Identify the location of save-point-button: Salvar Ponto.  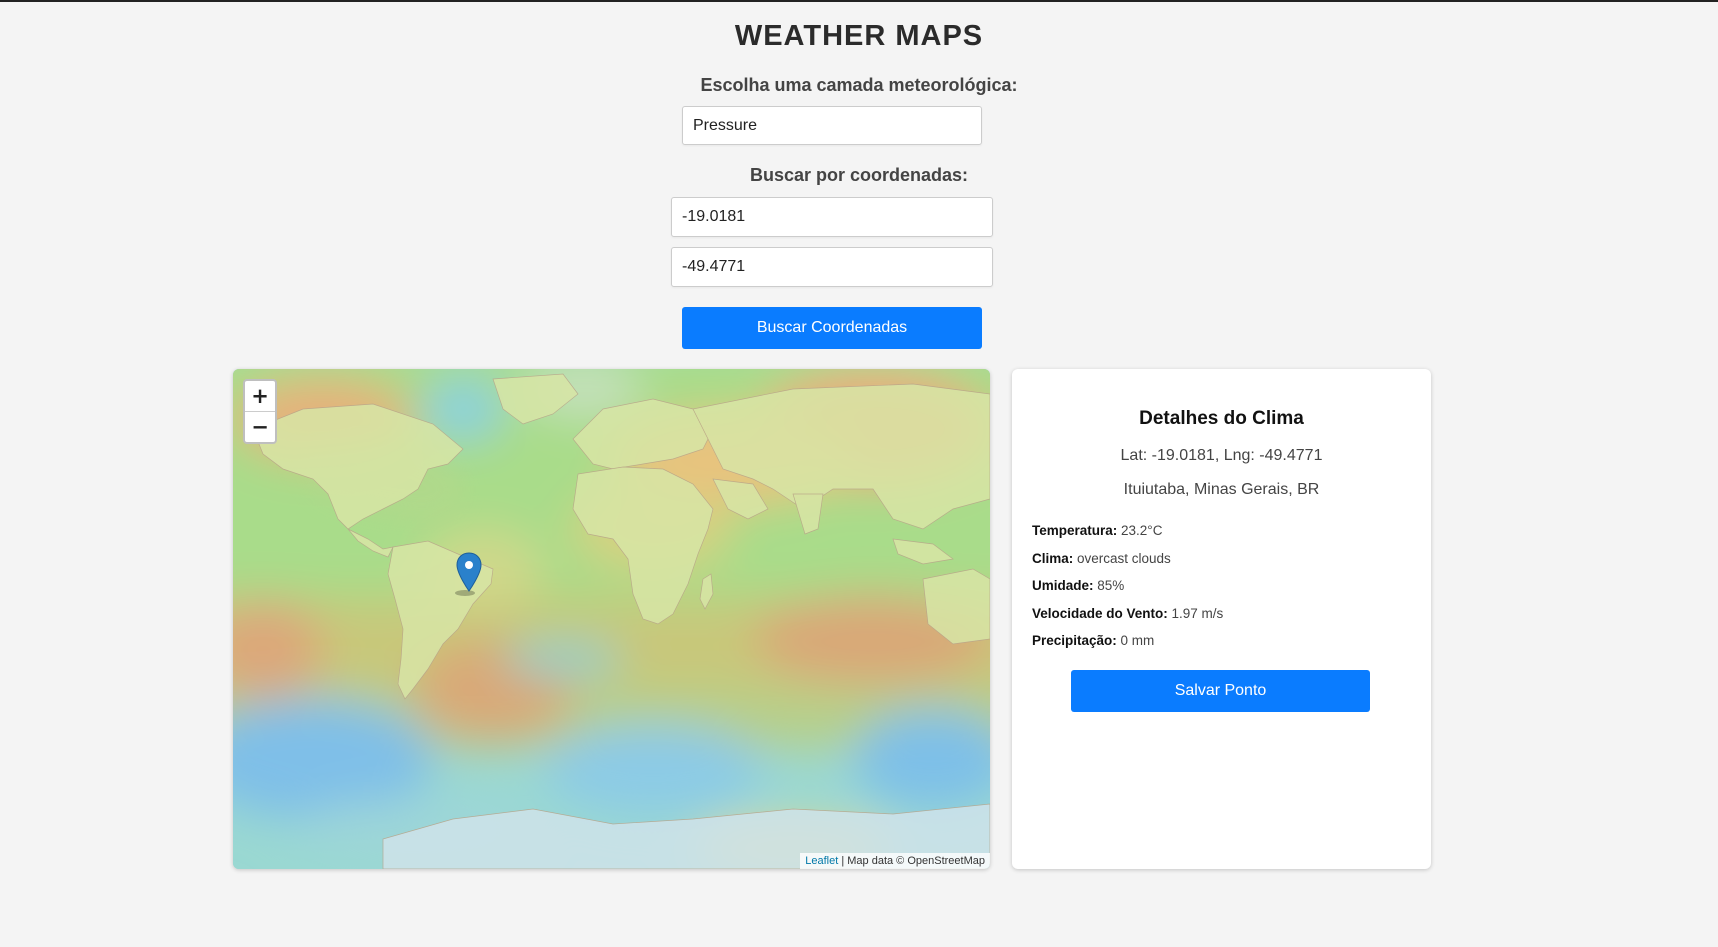
(1220, 691).